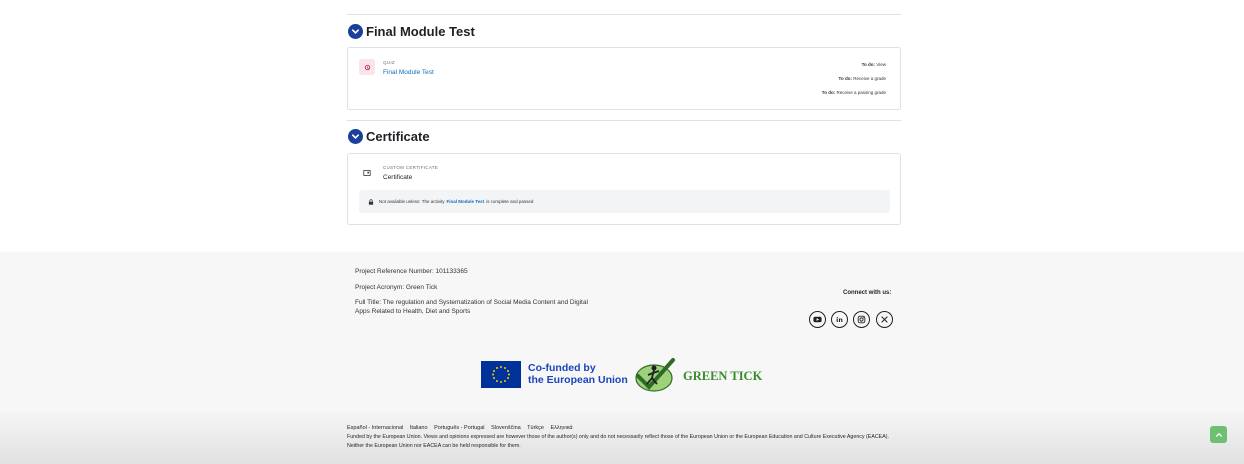 The height and width of the screenshot is (464, 1244). What do you see at coordinates (389, 62) in the screenshot?
I see `activity-type-label: QUIZ` at bounding box center [389, 62].